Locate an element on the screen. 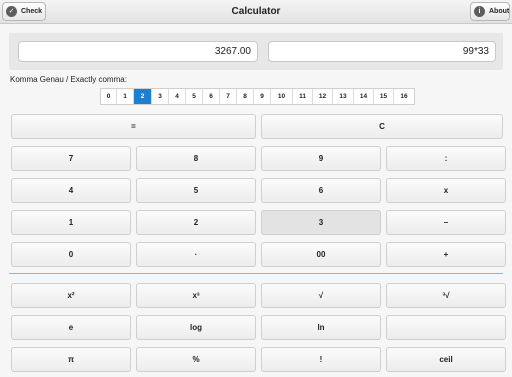  square-root-button: √ is located at coordinates (321, 295).